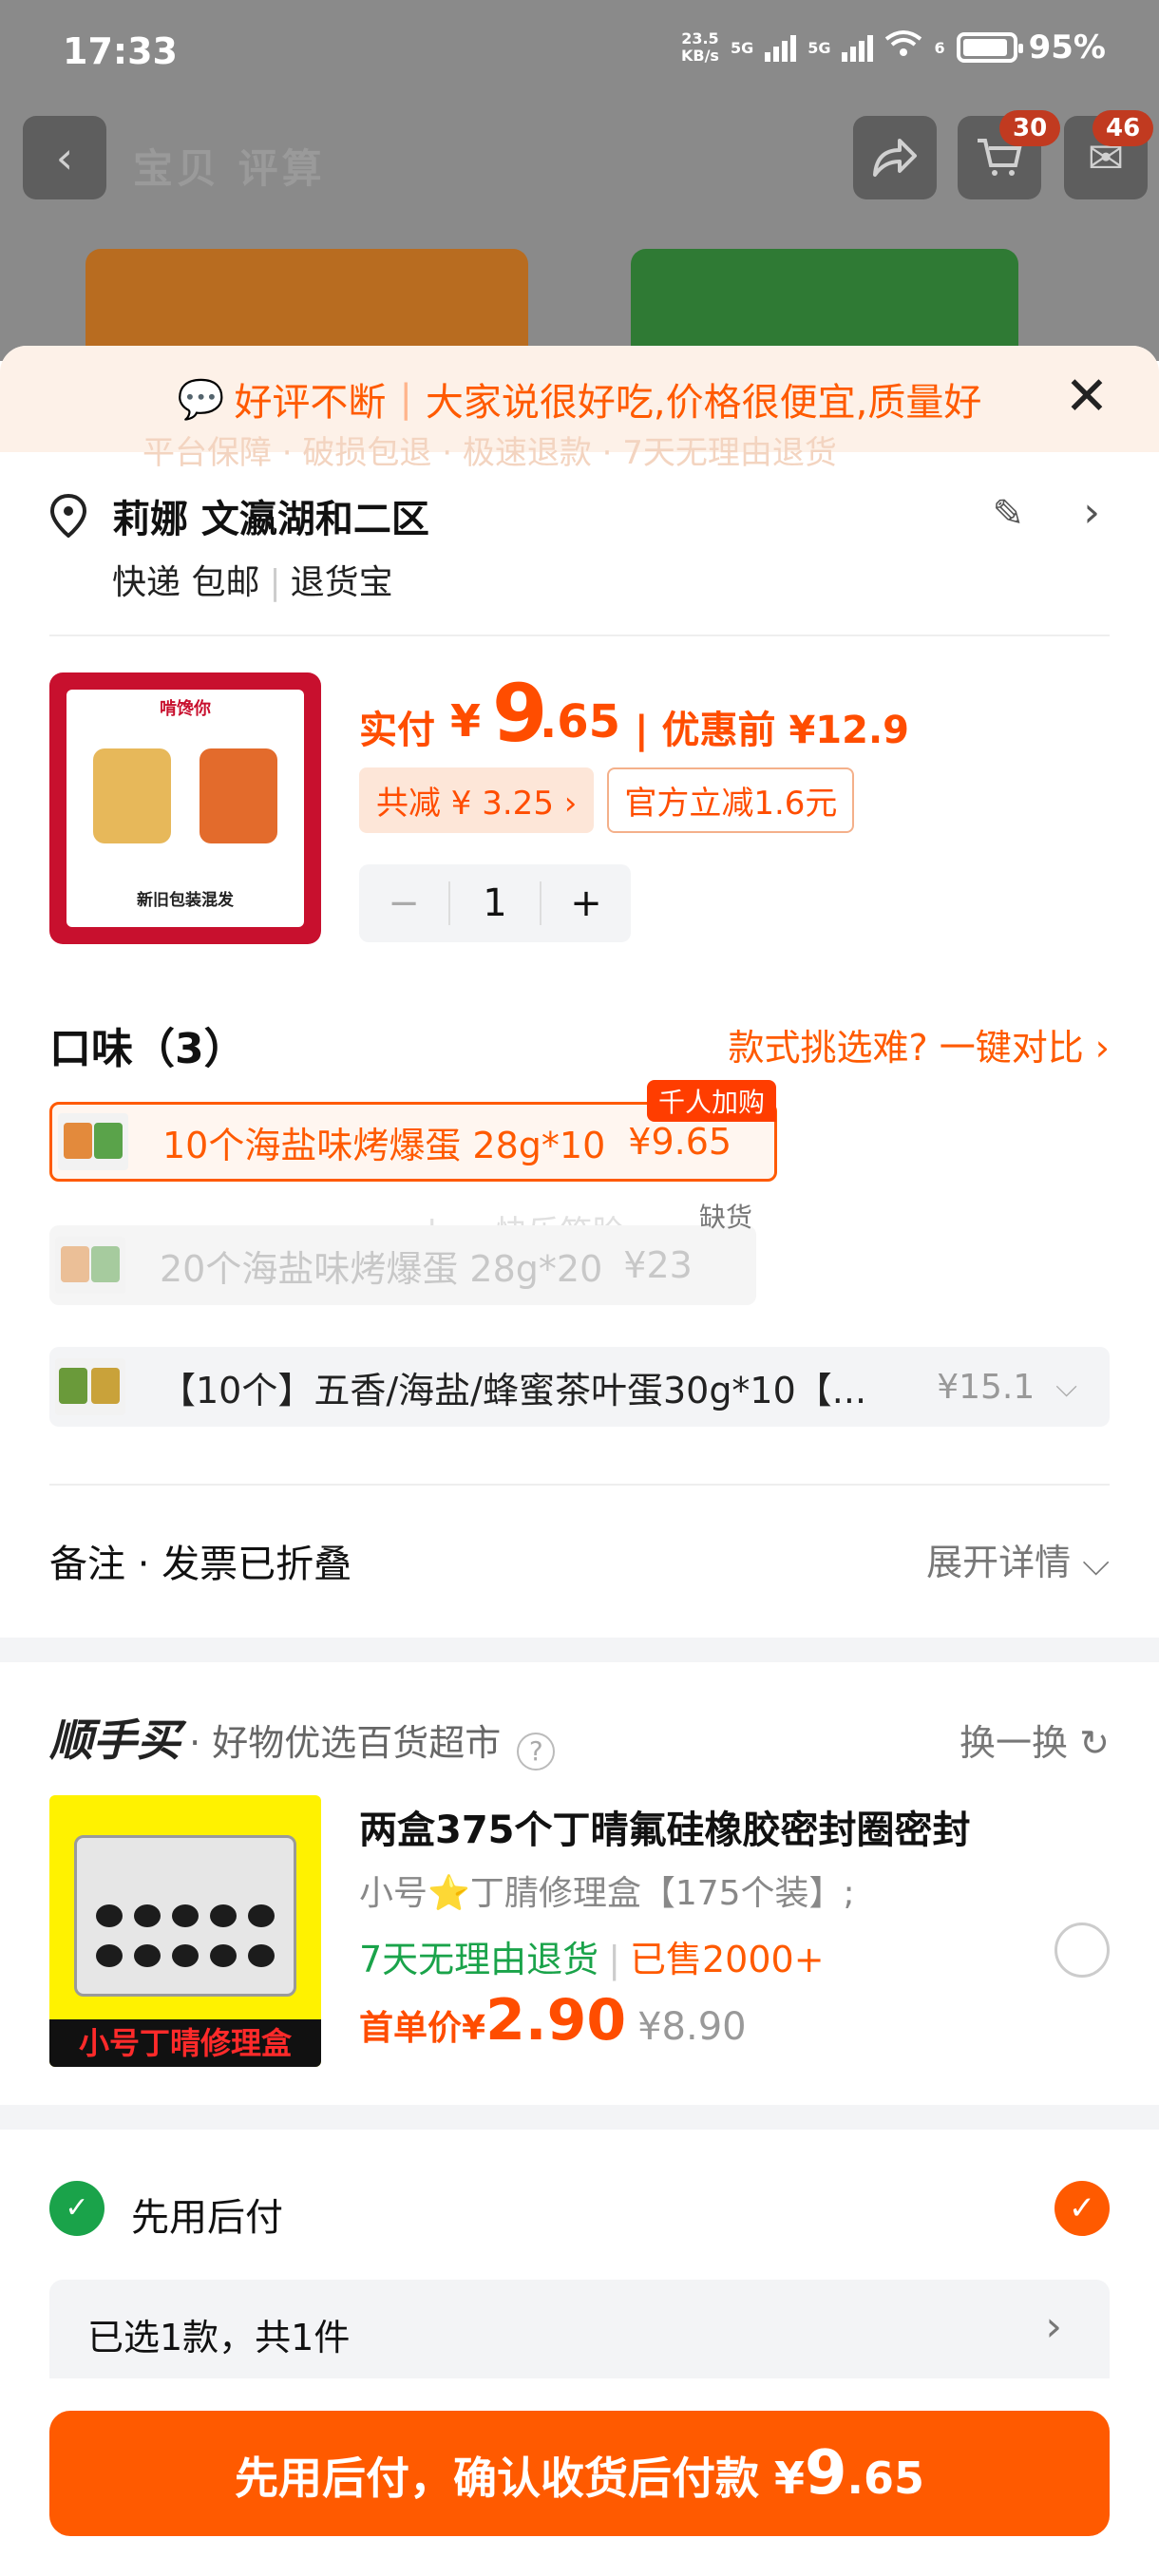  I want to click on signal-icon, so click(781, 47).